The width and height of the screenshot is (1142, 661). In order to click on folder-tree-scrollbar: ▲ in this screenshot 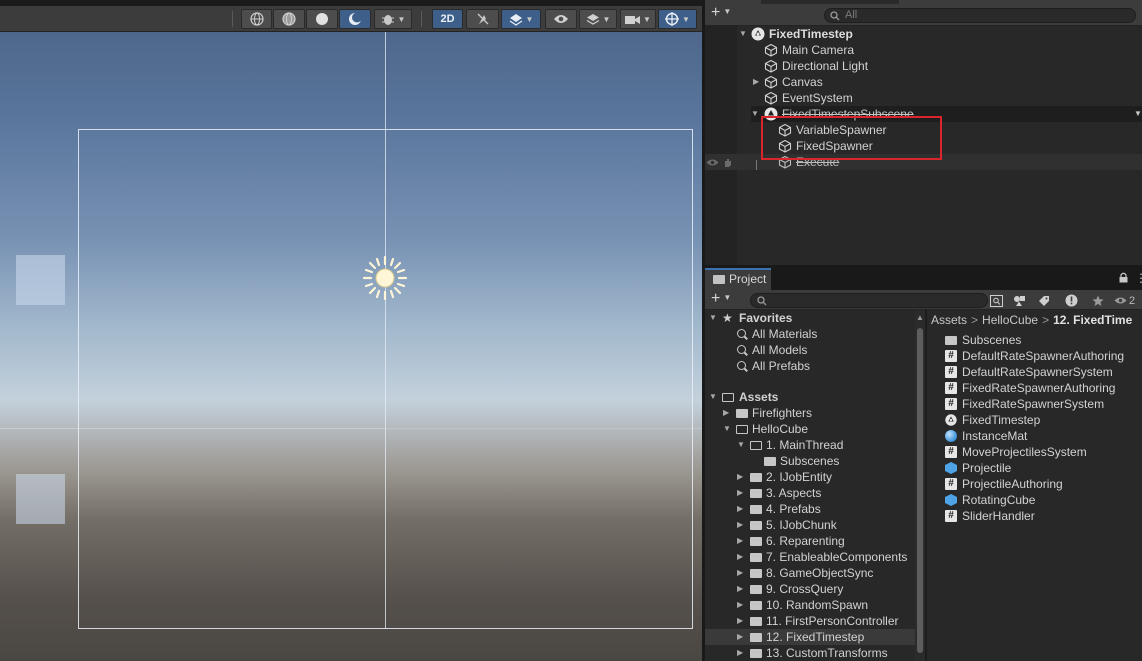, I will do `click(920, 485)`.